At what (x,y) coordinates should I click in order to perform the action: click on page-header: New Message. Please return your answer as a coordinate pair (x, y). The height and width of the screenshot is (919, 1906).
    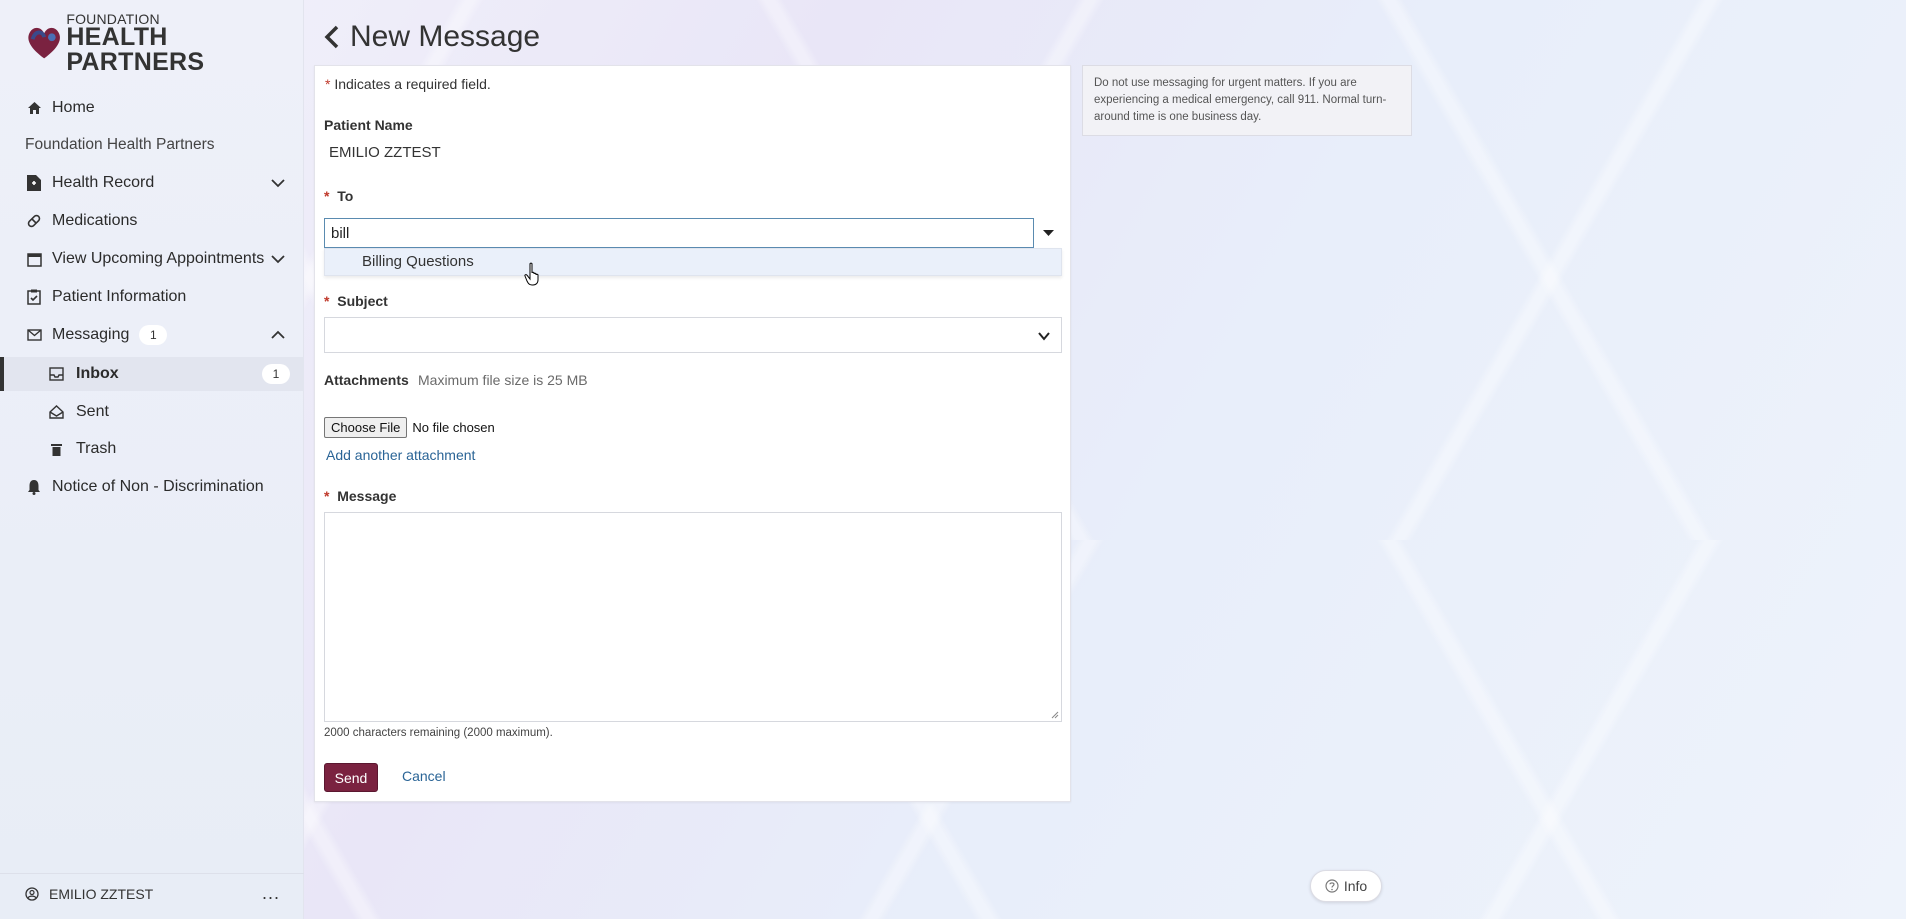
    Looking at the image, I should click on (431, 37).